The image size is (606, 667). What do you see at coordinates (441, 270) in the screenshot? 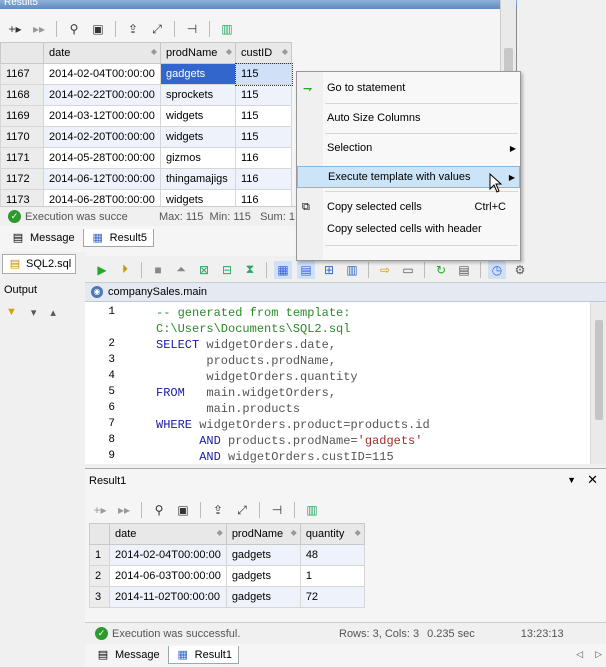
I see `refresh-icon: ↻` at bounding box center [441, 270].